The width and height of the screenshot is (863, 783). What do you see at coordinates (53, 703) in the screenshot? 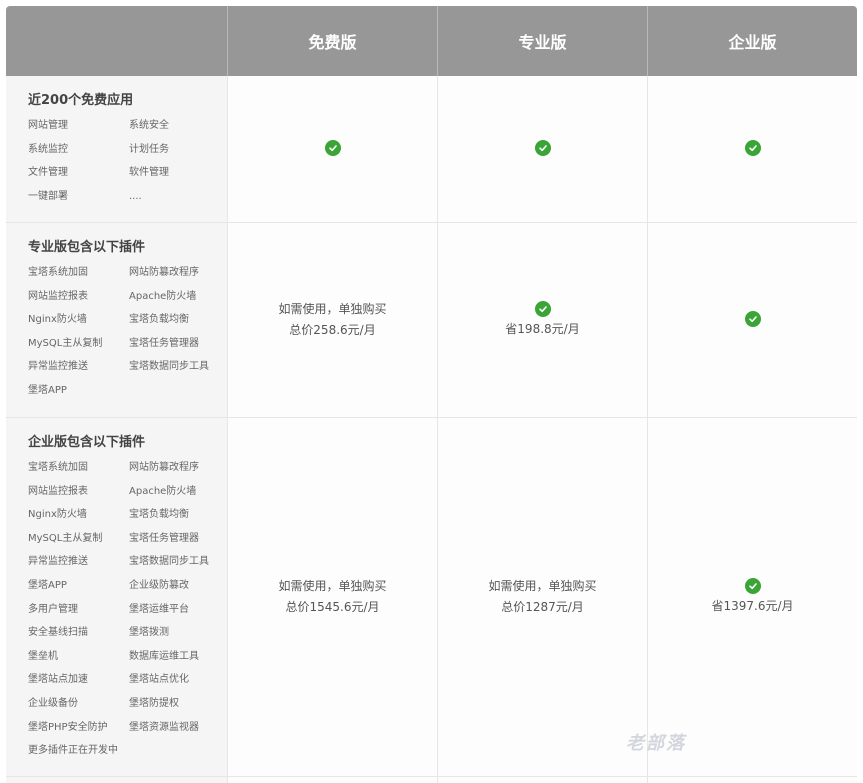
I see `feature-item: 企业级备份` at bounding box center [53, 703].